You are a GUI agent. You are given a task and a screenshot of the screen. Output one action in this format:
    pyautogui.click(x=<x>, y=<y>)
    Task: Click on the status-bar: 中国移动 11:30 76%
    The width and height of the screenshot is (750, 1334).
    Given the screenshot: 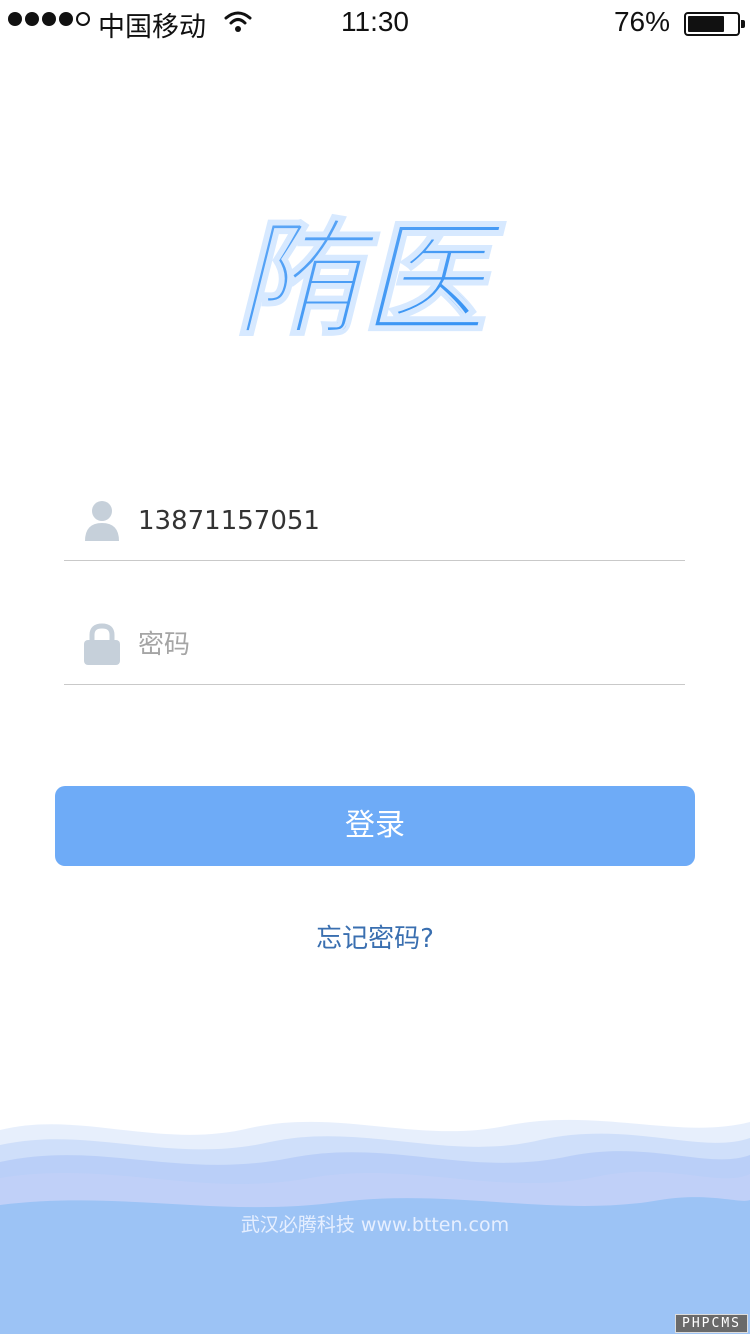 What is the action you would take?
    pyautogui.click(x=375, y=23)
    